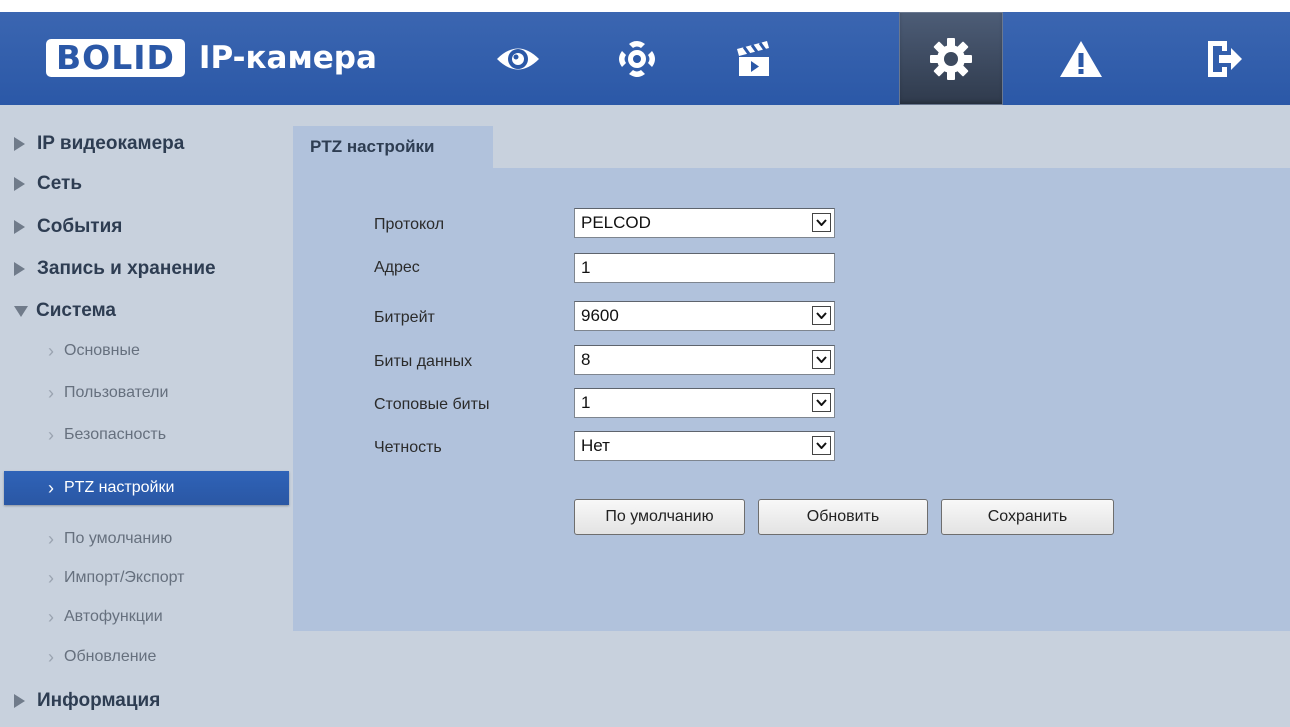  What do you see at coordinates (586, 359) in the screenshot?
I see `data-bits-value: 8` at bounding box center [586, 359].